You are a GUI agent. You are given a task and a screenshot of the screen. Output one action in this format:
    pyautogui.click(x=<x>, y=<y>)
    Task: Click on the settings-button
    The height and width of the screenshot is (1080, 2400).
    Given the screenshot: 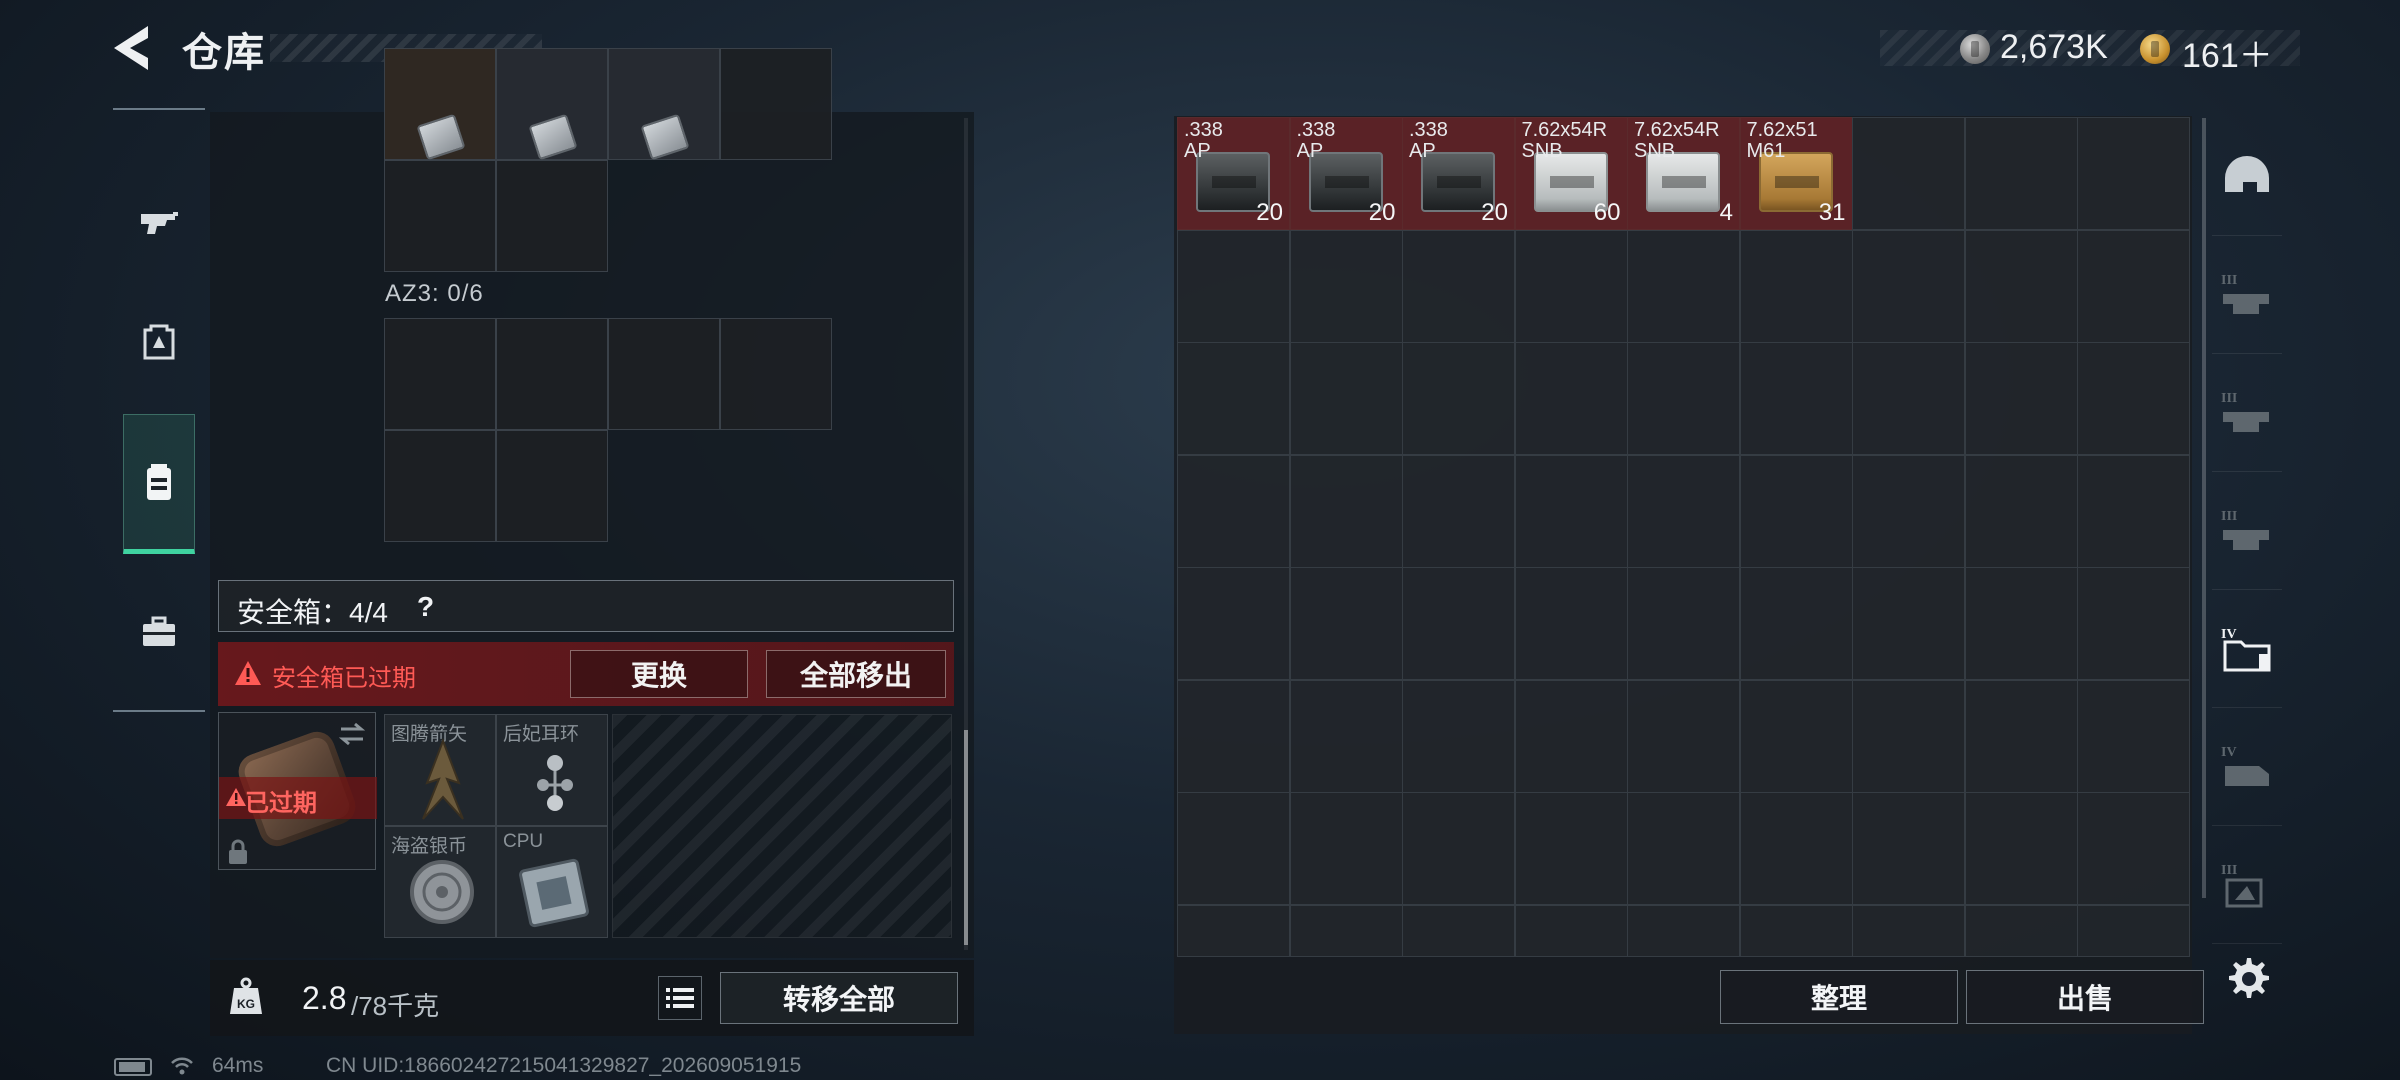 What is the action you would take?
    pyautogui.click(x=2247, y=977)
    